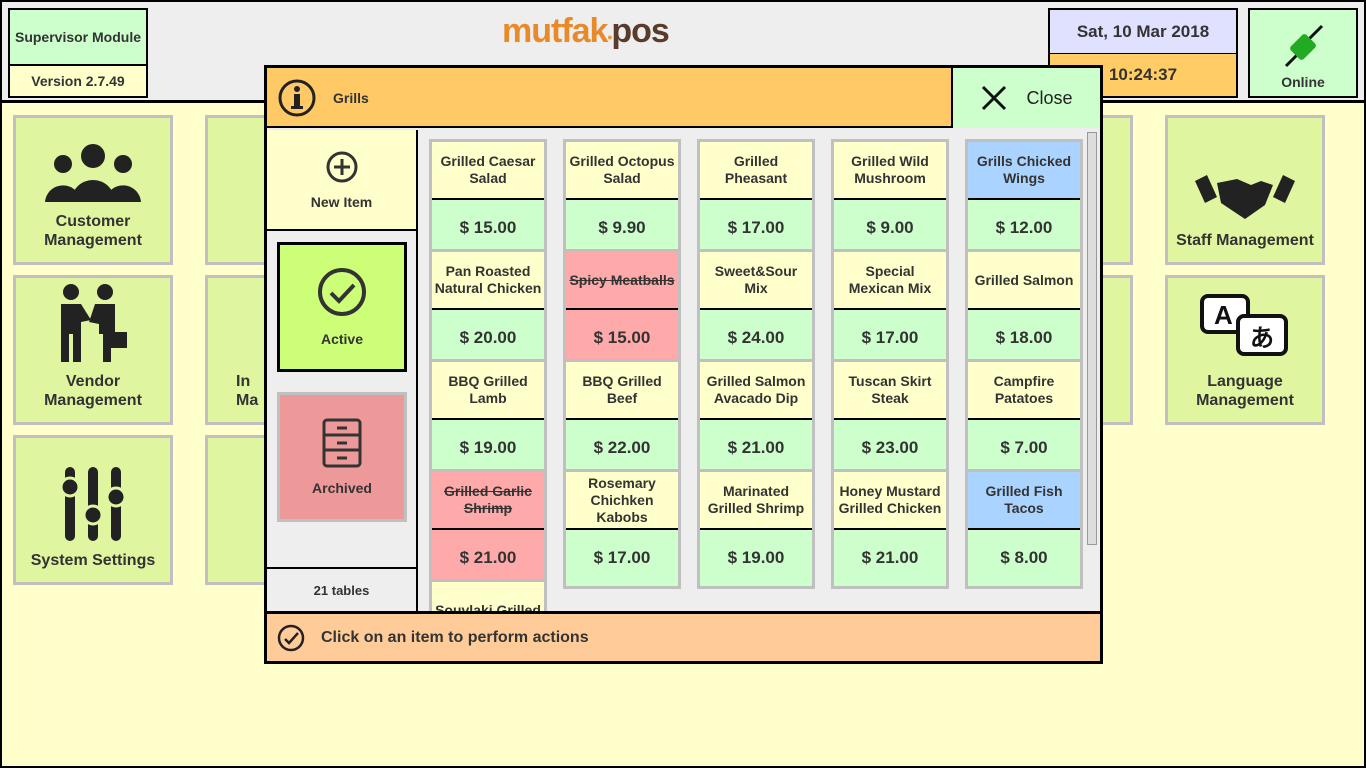  Describe the element at coordinates (342, 443) in the screenshot. I see `cabinet-icon` at that location.